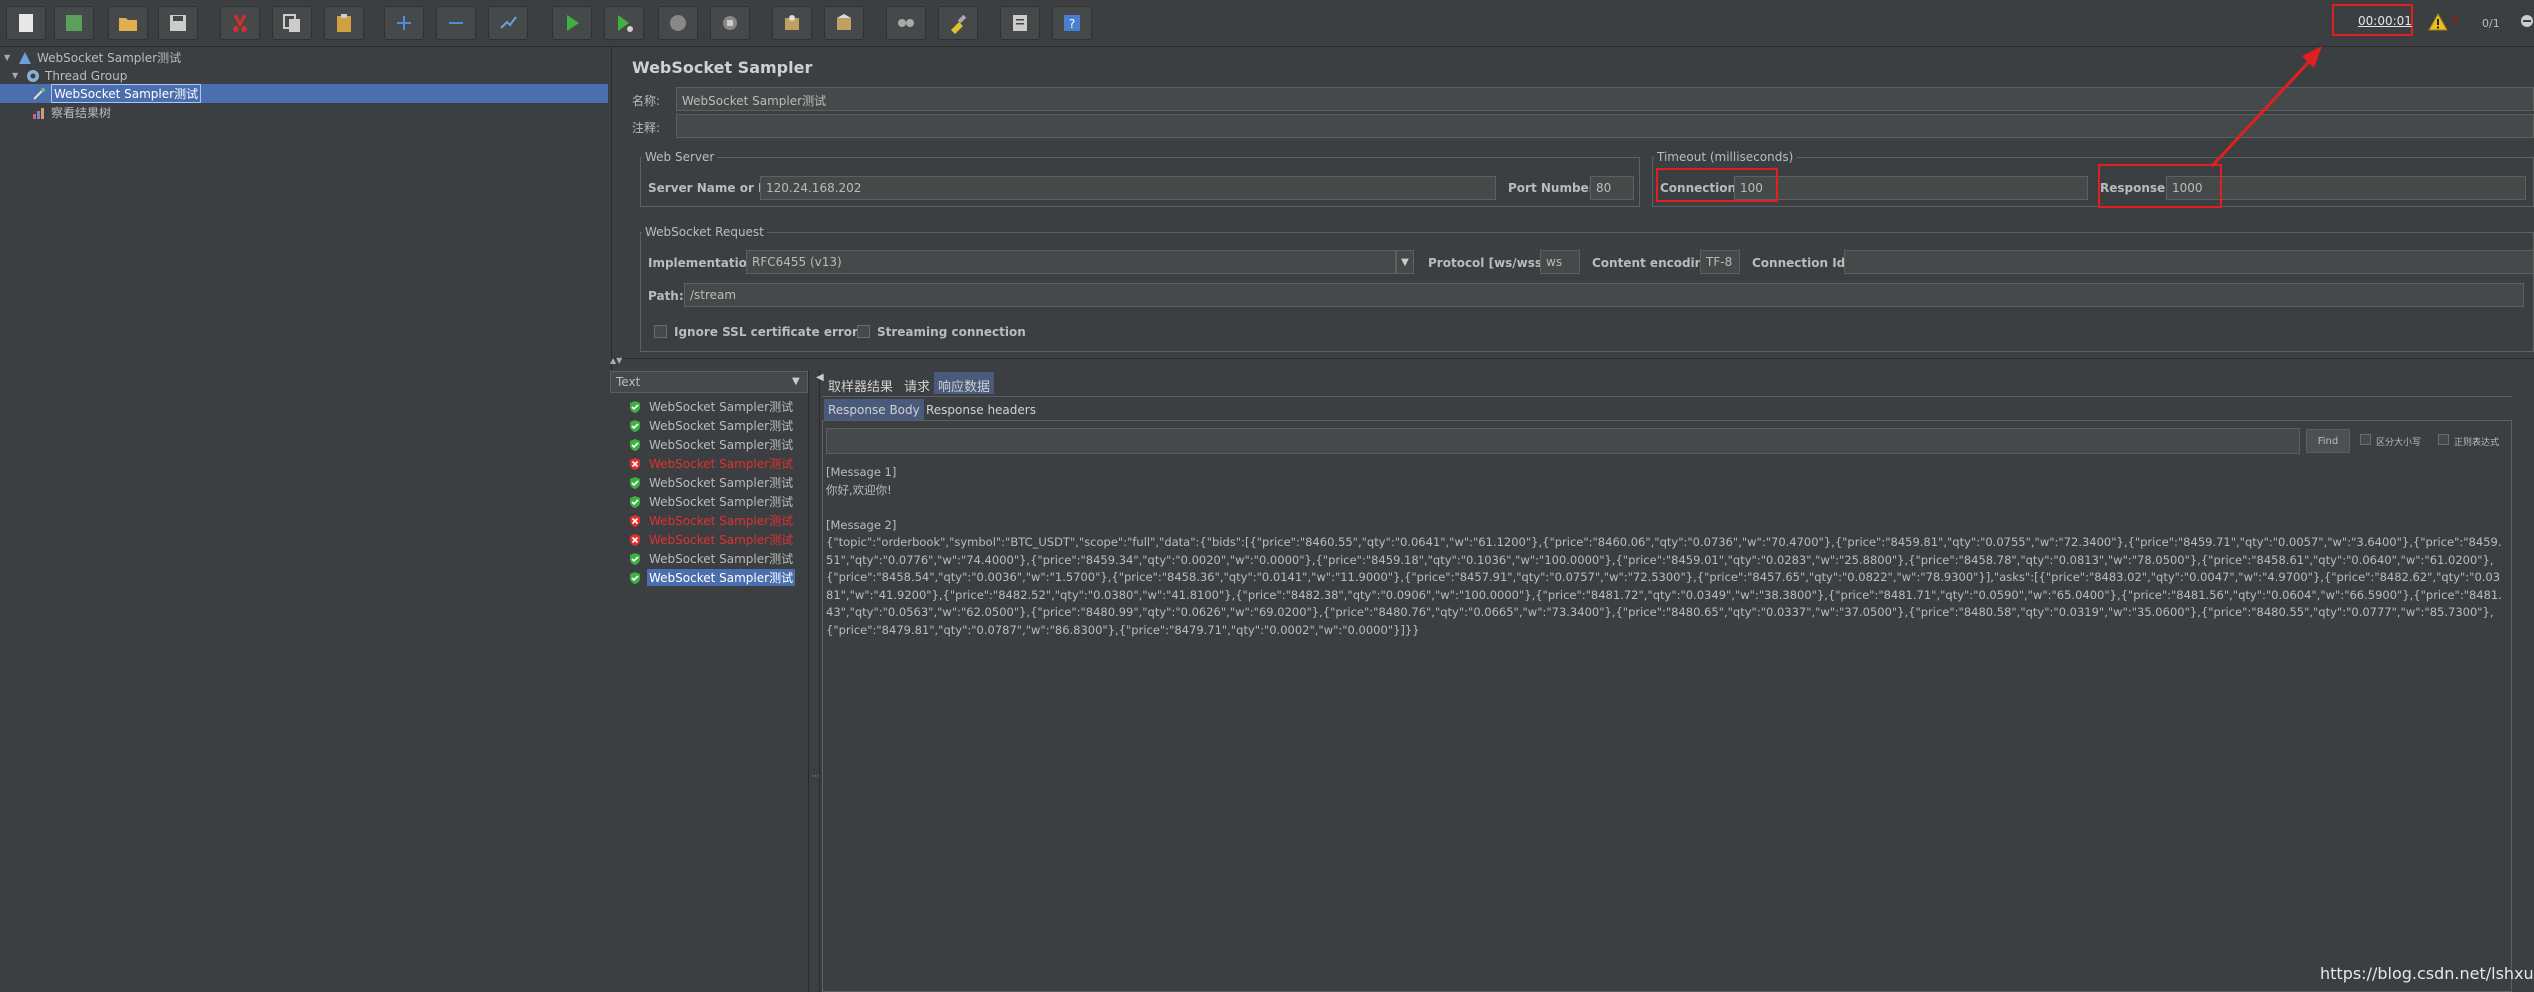  I want to click on case-sensitive-checkbox, so click(2365, 439).